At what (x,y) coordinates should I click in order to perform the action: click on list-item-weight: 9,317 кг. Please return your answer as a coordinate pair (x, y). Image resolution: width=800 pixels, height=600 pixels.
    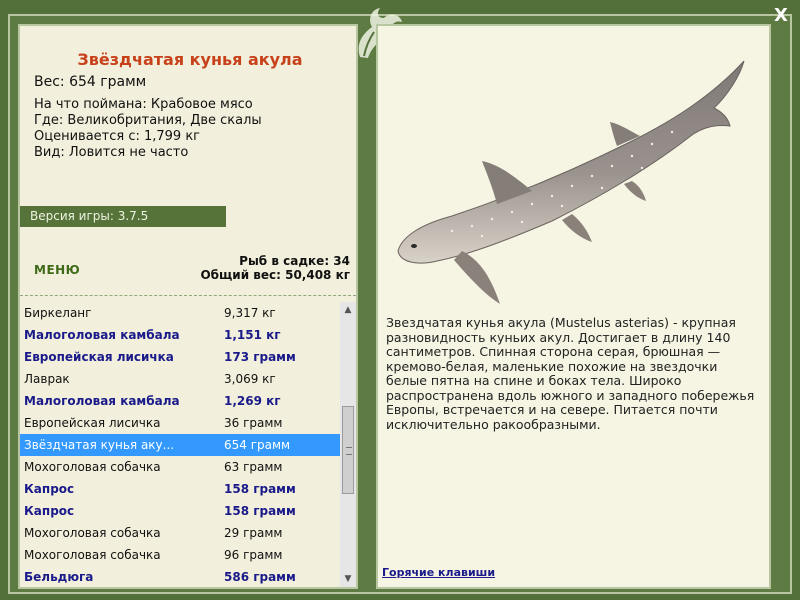
    Looking at the image, I should click on (250, 313).